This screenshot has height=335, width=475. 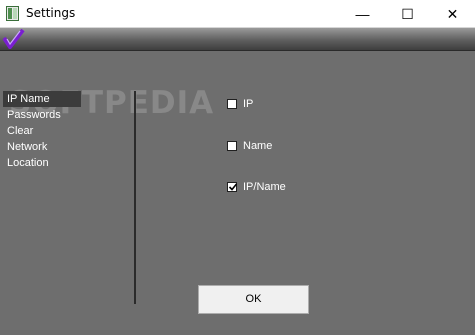 What do you see at coordinates (232, 104) in the screenshot?
I see `ip-checkbox` at bounding box center [232, 104].